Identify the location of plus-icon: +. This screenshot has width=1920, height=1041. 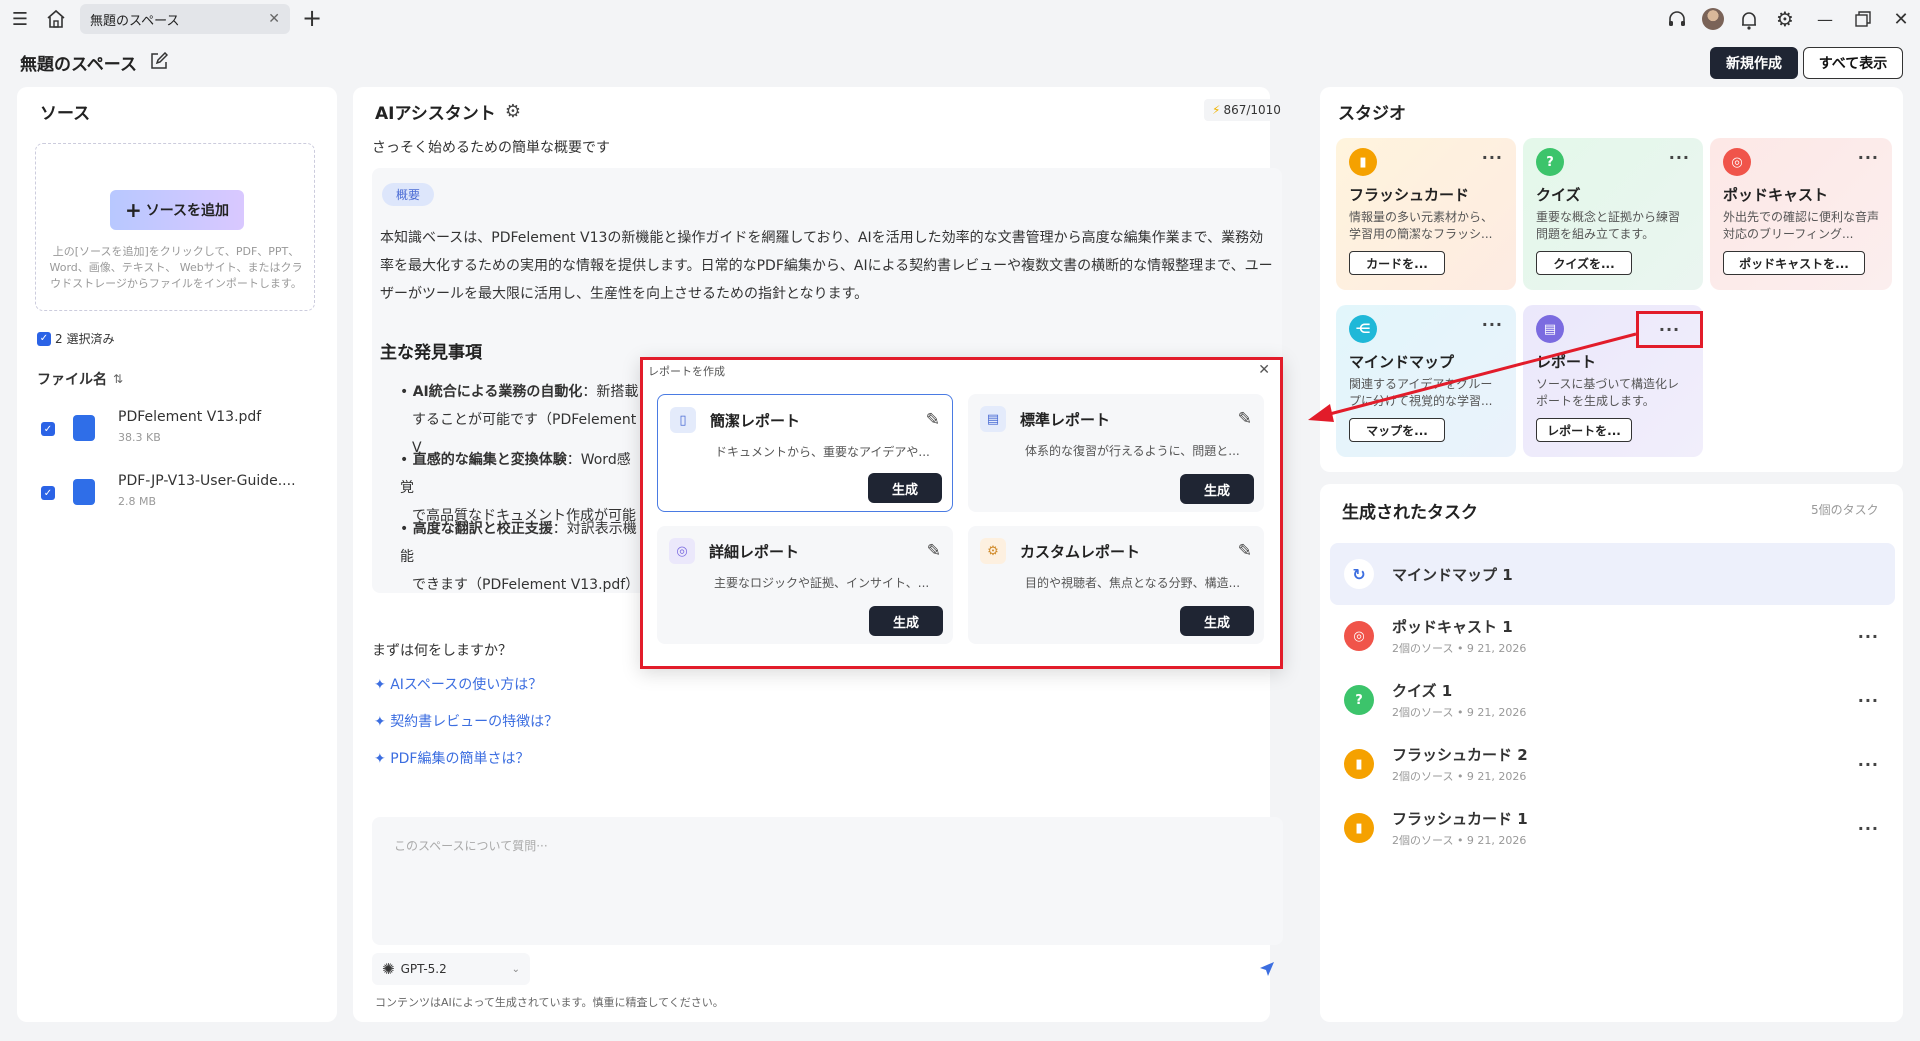
(133, 210).